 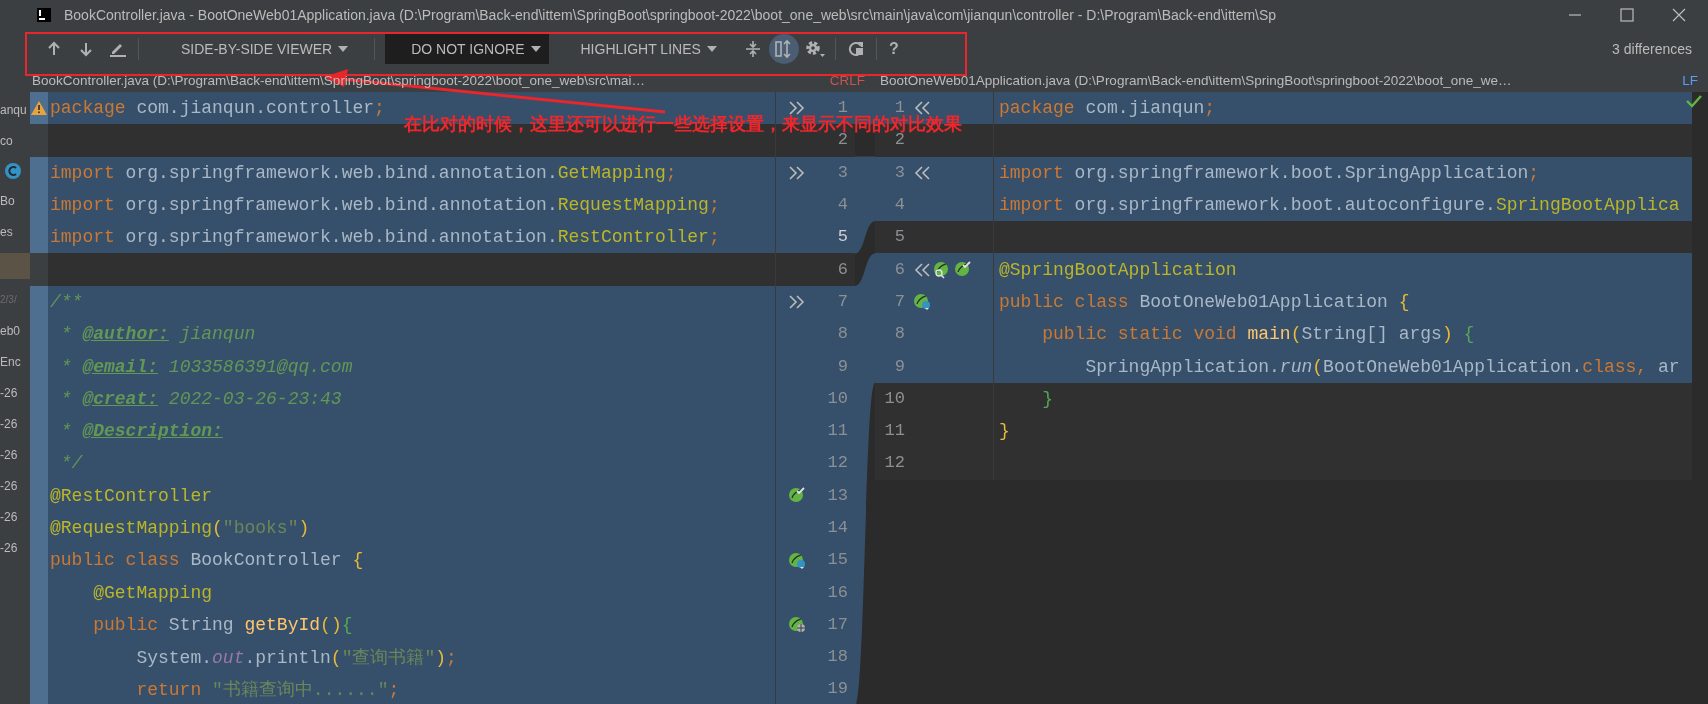 I want to click on warning-icon, so click(x=39, y=108).